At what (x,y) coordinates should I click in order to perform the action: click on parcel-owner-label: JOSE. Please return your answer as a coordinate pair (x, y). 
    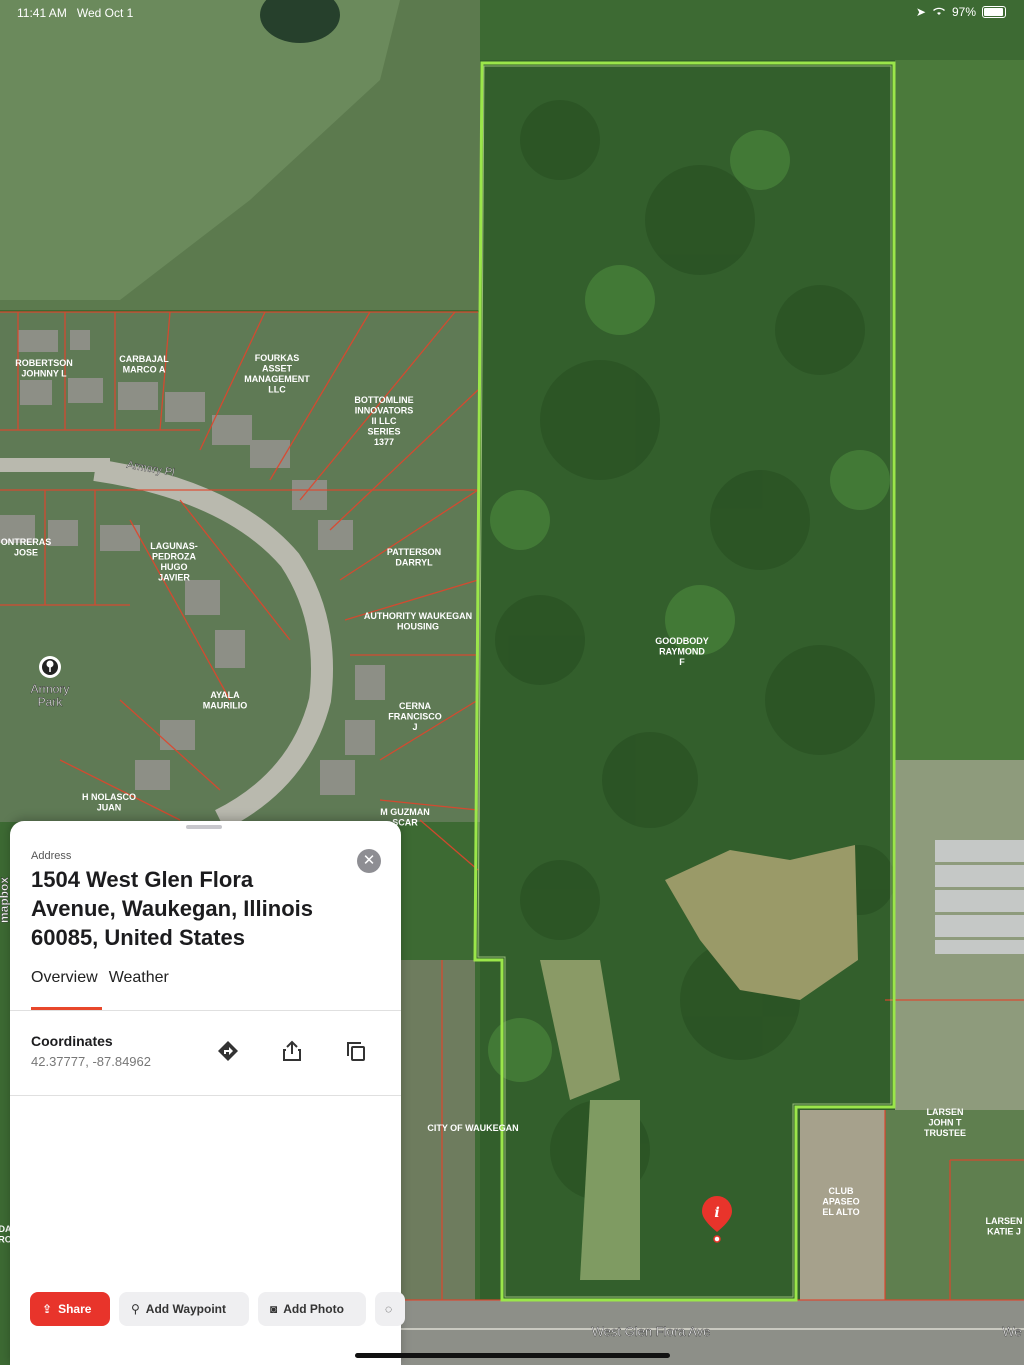
    Looking at the image, I should click on (26, 553).